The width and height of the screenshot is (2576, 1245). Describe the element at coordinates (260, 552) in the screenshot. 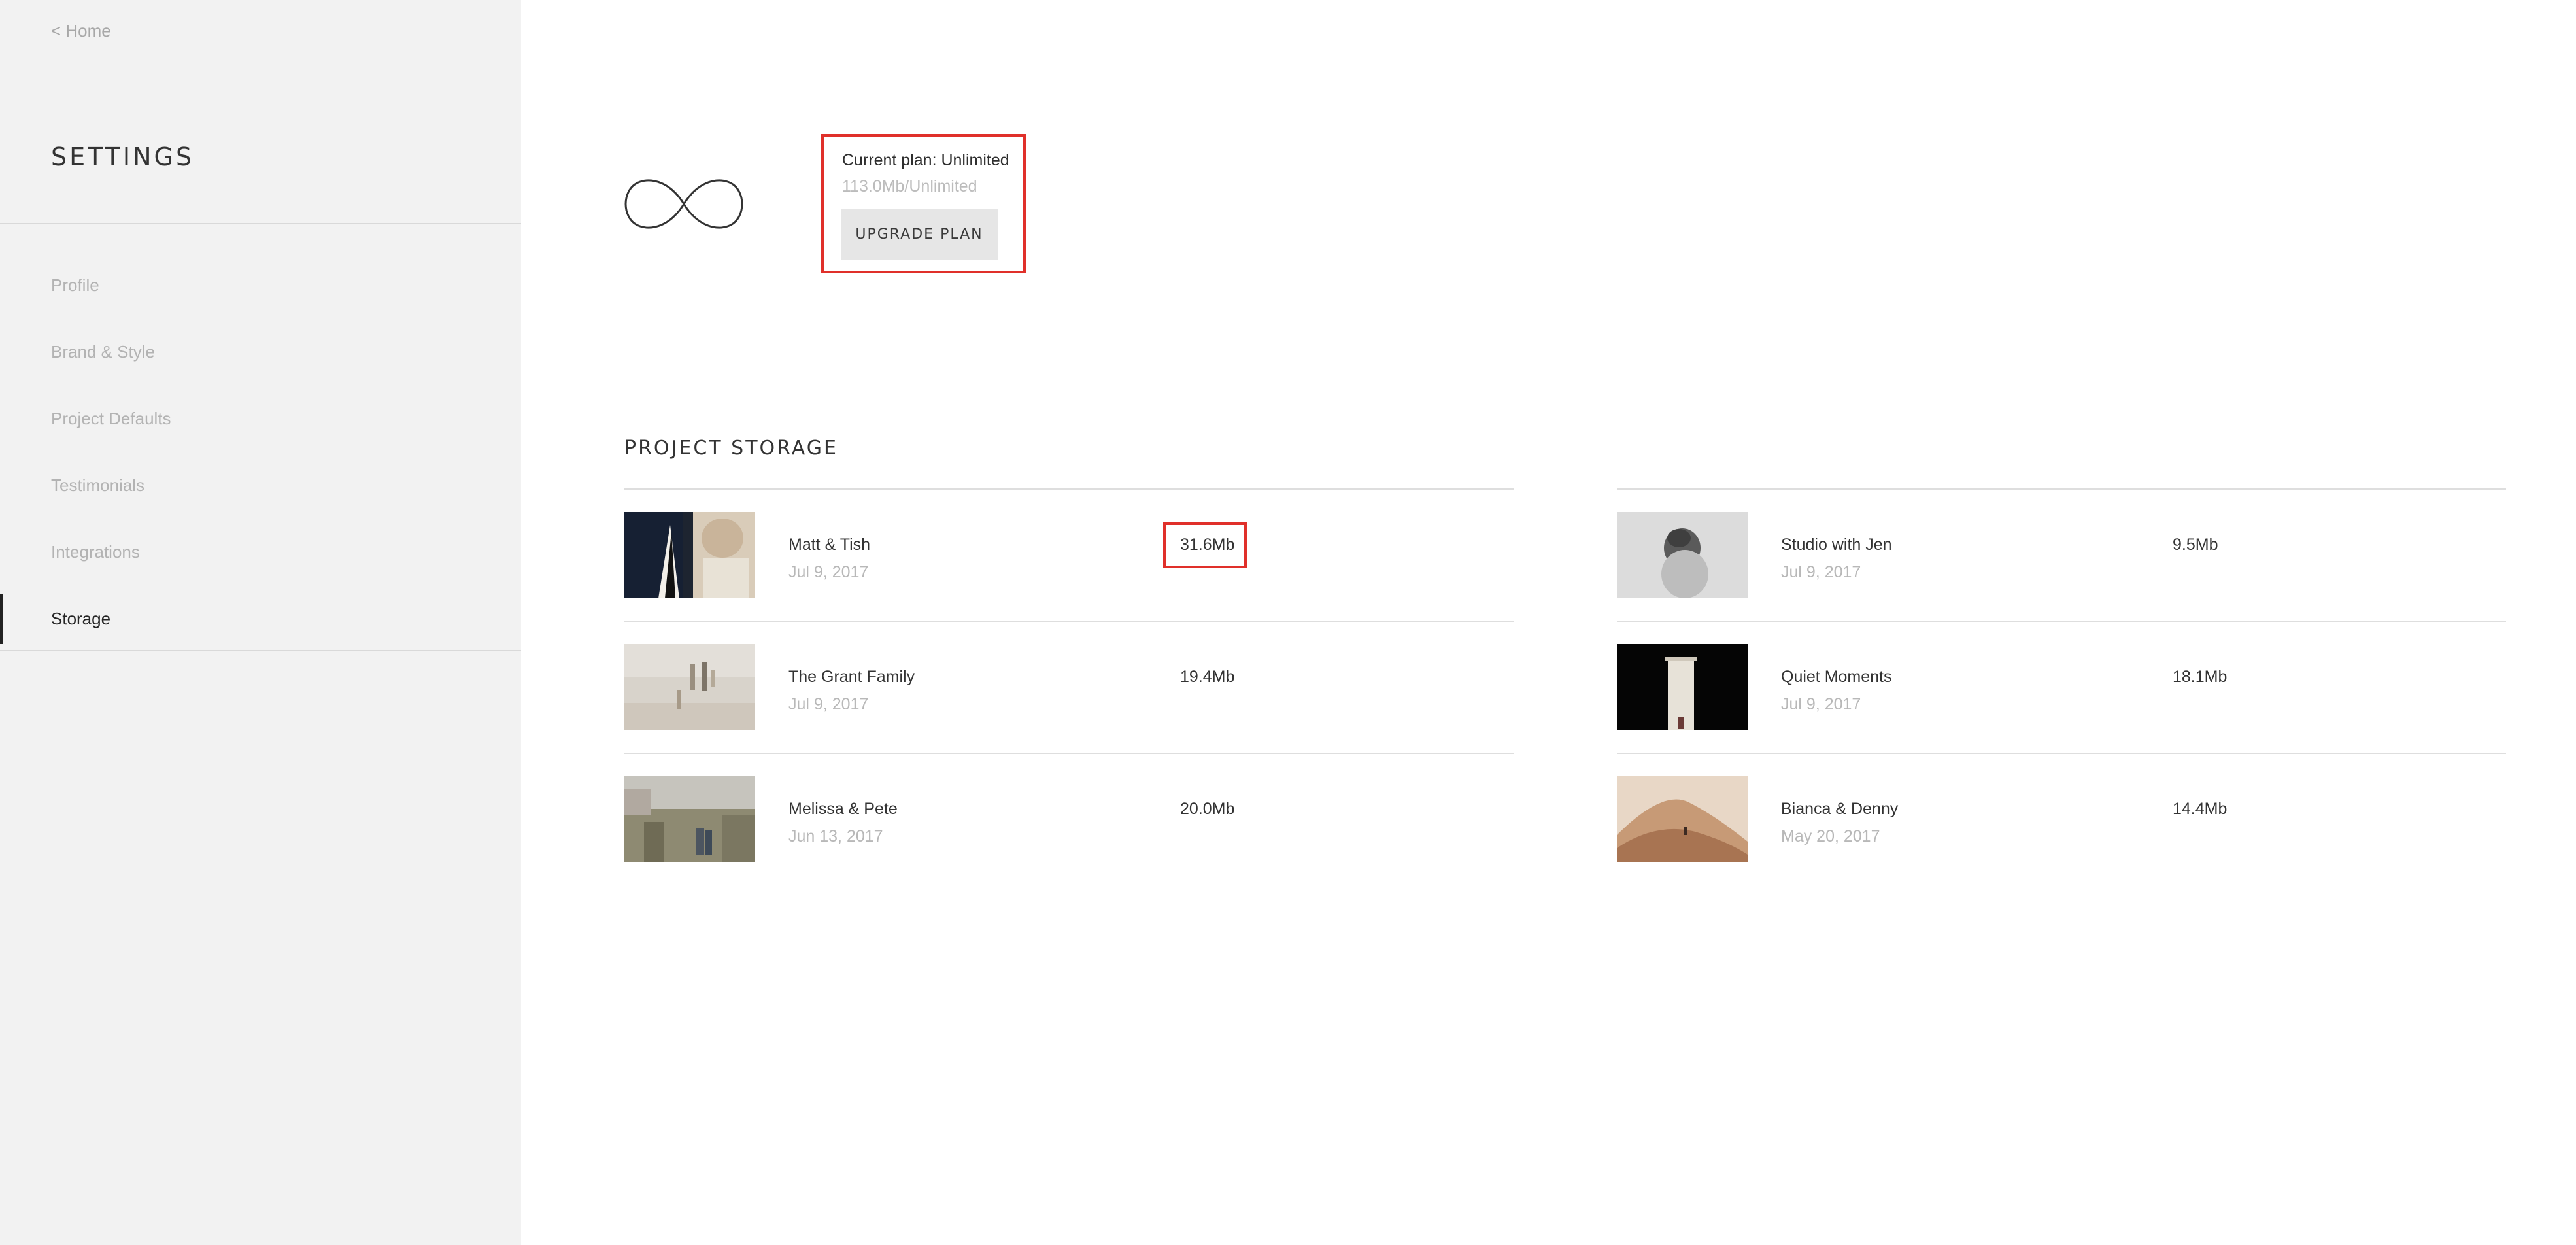

I see `sidebar-item-integrations: Integrations` at that location.